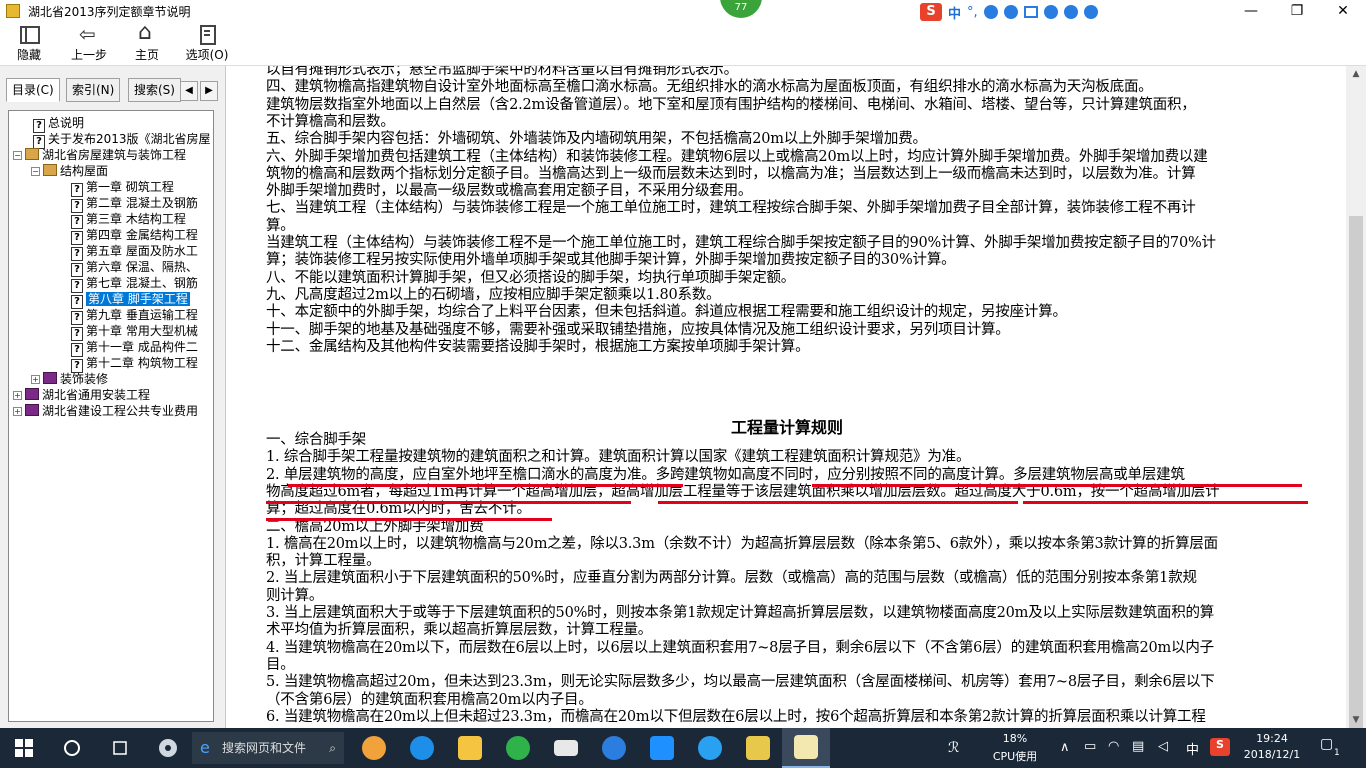 The image size is (1366, 768). I want to click on tree-item-public-fees: + 湖北省建设工程公共专业费用, so click(105, 411).